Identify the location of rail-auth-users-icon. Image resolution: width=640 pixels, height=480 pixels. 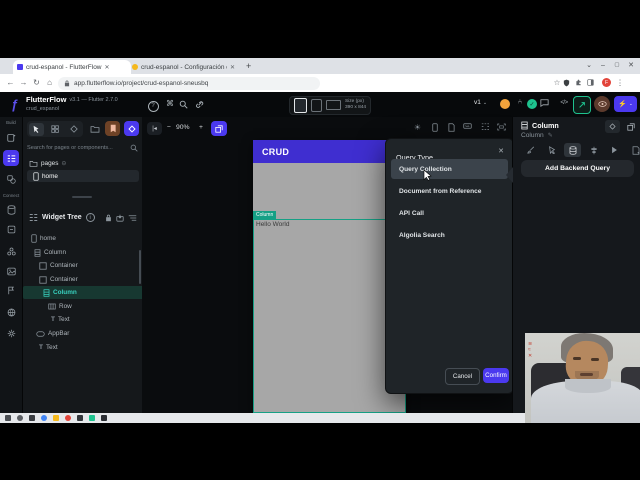
(11, 251).